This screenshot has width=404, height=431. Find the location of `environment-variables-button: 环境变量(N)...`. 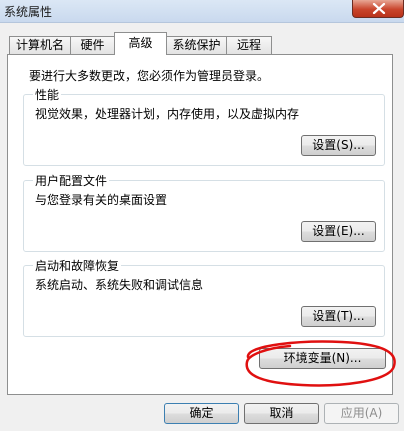

environment-variables-button: 环境变量(N)... is located at coordinates (322, 358).